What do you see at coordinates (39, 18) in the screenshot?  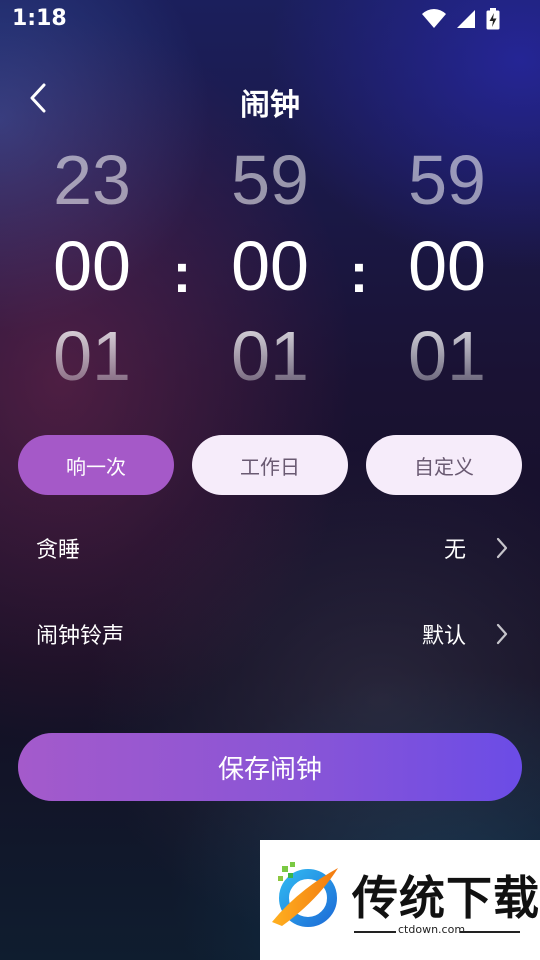 I see `status-time: 1:18` at bounding box center [39, 18].